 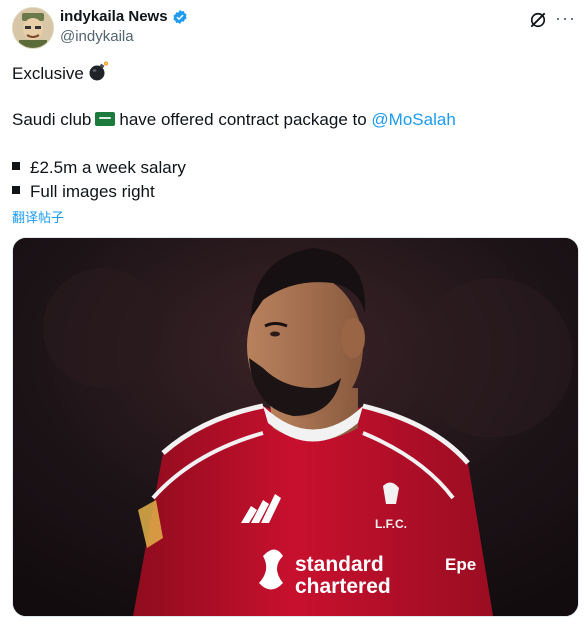 What do you see at coordinates (339, 564) in the screenshot?
I see `sponsor-line-1: standard` at bounding box center [339, 564].